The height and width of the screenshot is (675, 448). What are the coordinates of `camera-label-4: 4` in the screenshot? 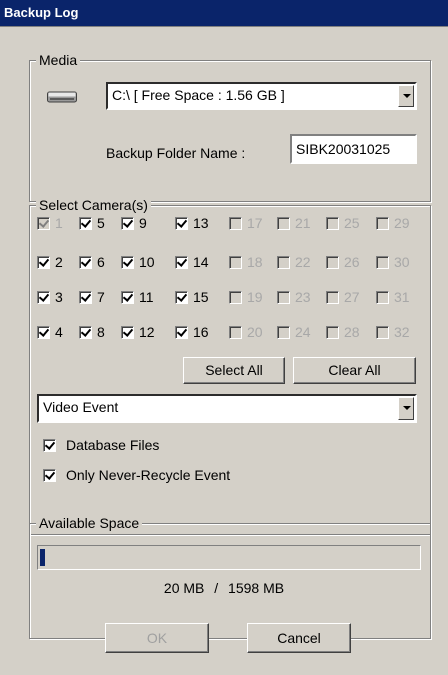 It's located at (59, 332).